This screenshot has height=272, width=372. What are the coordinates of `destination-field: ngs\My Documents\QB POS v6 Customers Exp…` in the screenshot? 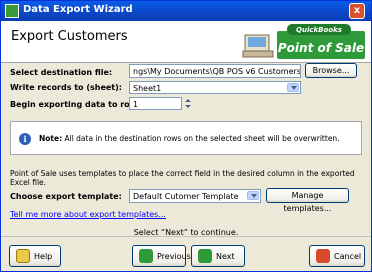 It's located at (215, 71).